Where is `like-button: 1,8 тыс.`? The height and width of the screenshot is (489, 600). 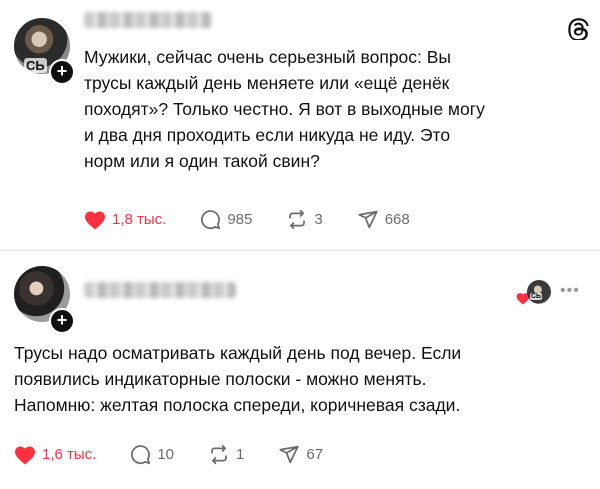
like-button: 1,8 тыс. is located at coordinates (125, 220).